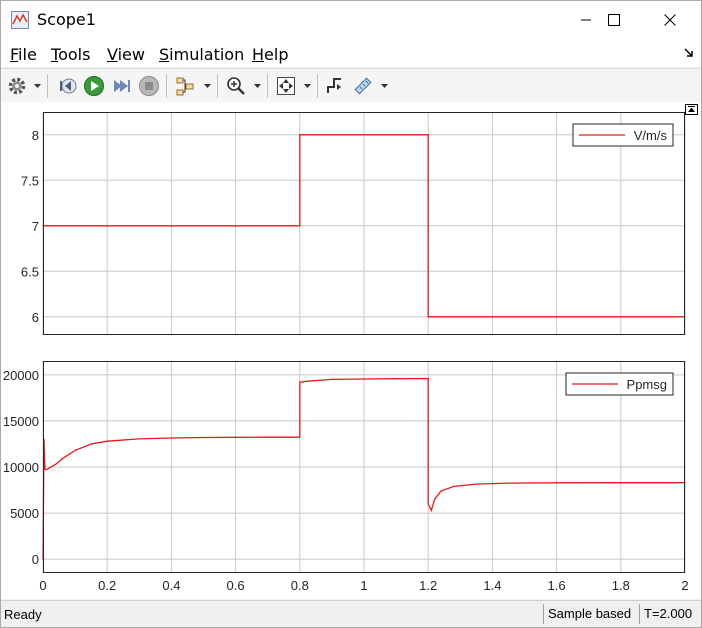 The height and width of the screenshot is (628, 702). I want to click on stop-button, so click(149, 86).